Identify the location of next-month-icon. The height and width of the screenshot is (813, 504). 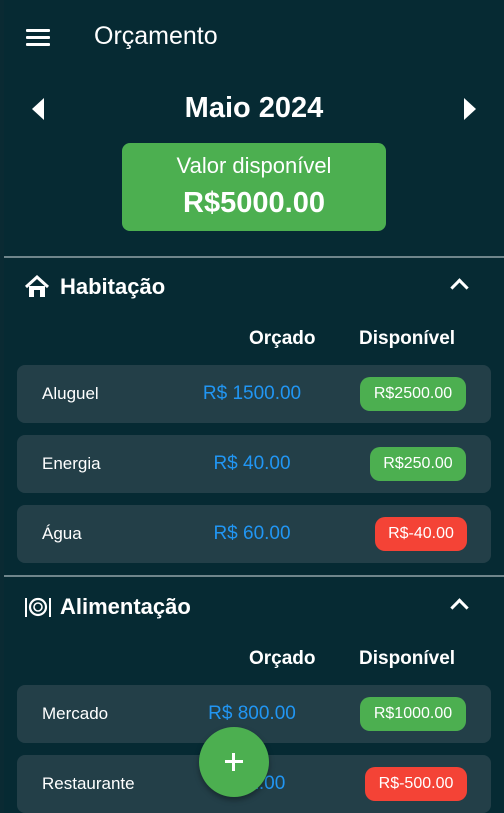
(470, 109).